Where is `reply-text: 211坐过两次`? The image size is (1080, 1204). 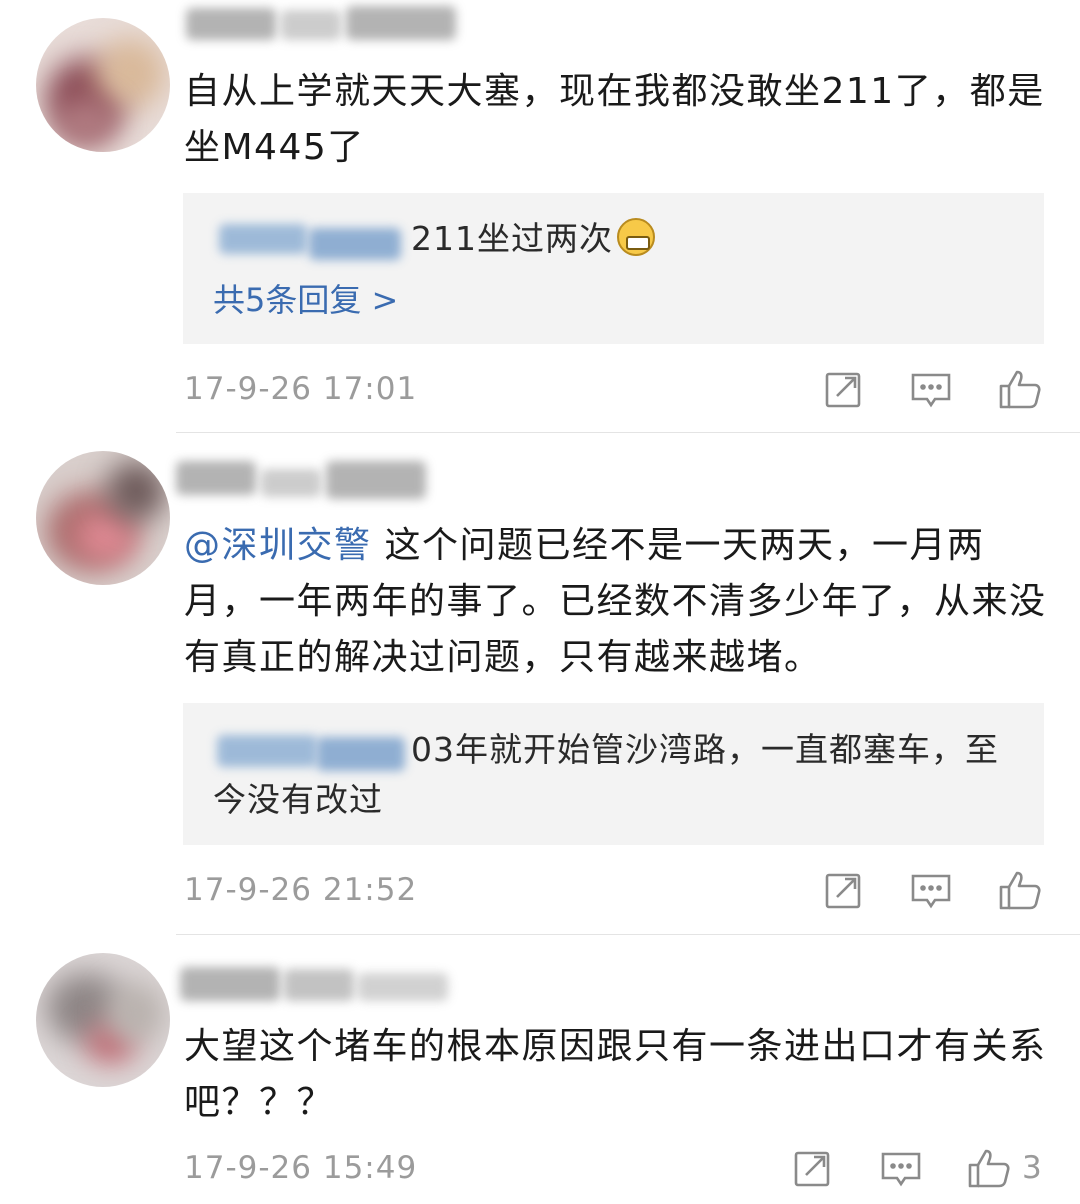 reply-text: 211坐过两次 is located at coordinates (512, 238).